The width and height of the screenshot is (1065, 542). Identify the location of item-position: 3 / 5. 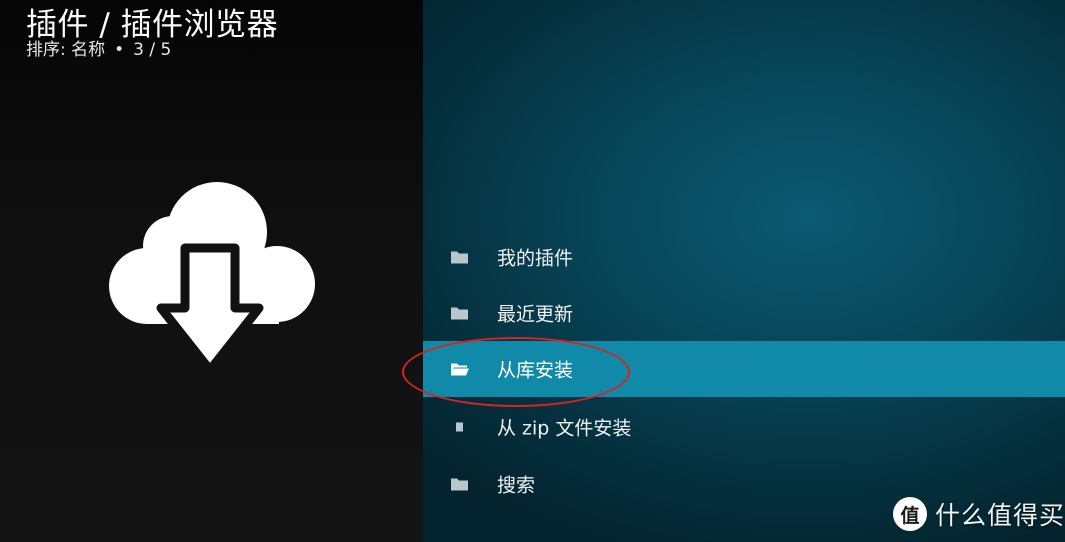
(152, 50).